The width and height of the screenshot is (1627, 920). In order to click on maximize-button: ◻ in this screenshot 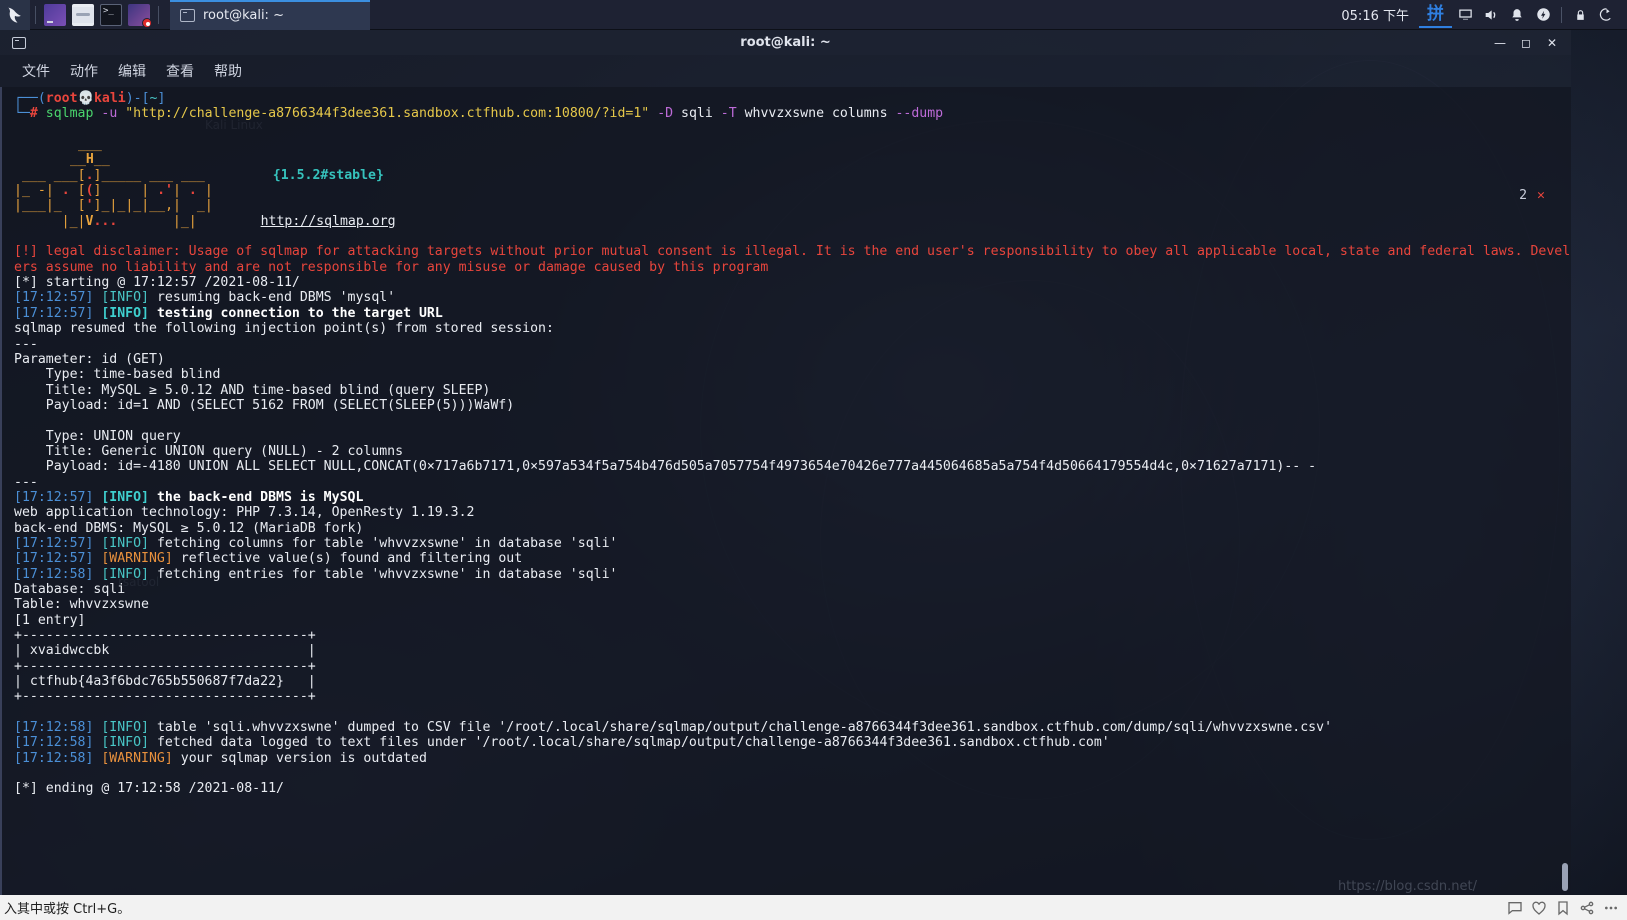, I will do `click(1526, 42)`.